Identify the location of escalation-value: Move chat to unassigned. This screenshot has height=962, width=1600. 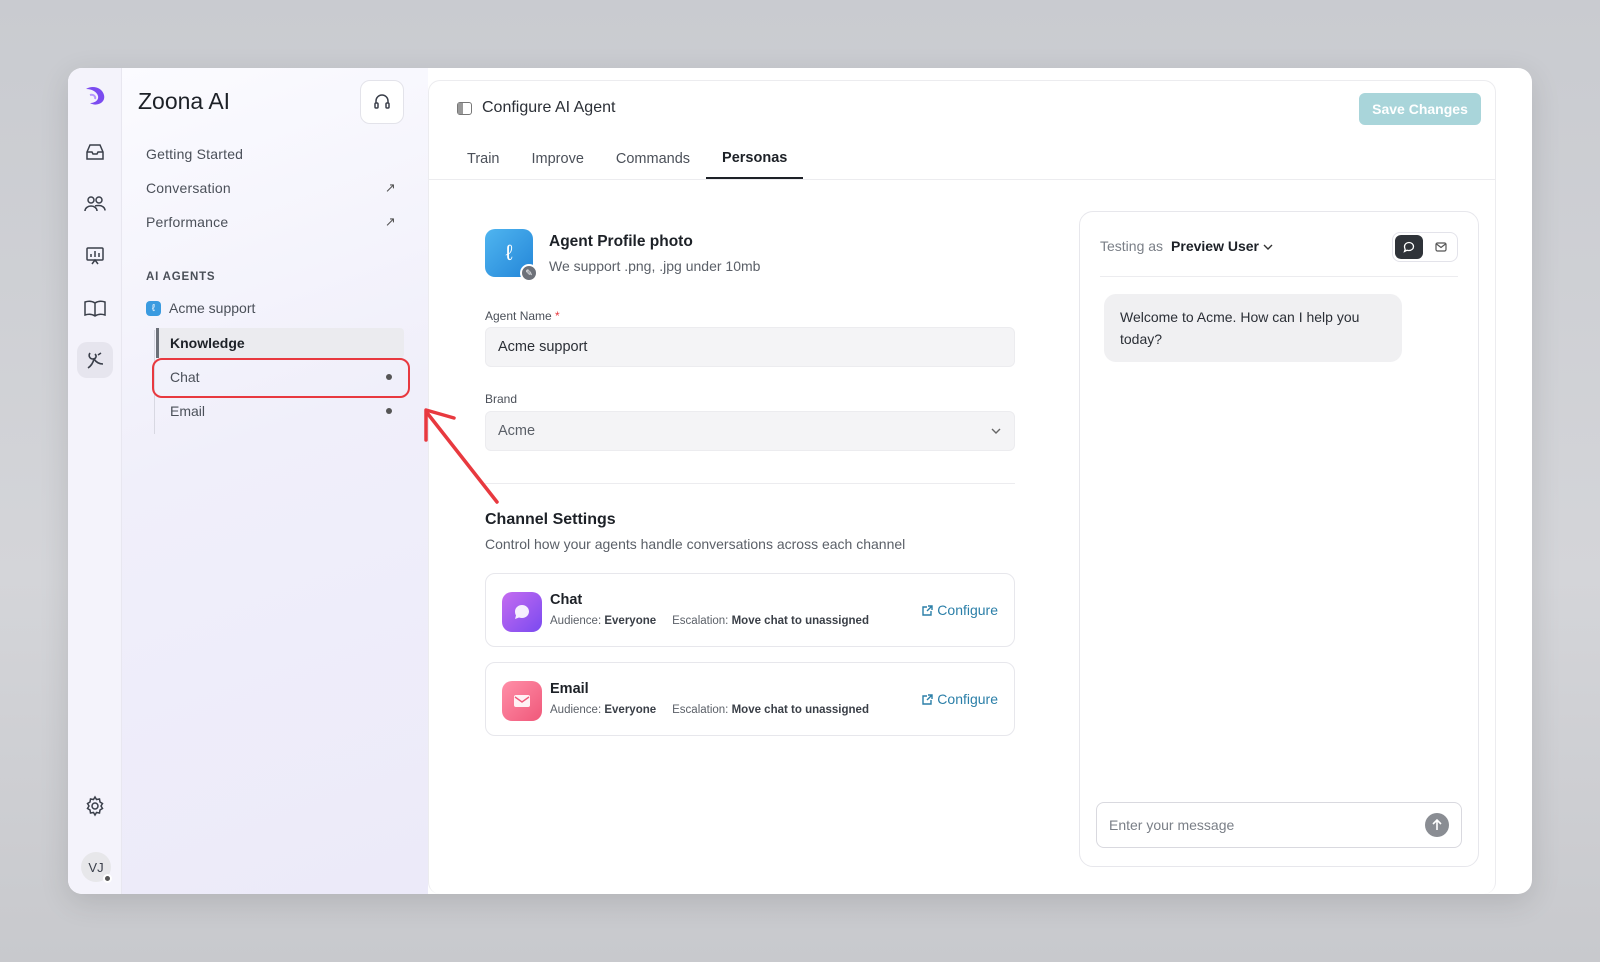
(800, 621).